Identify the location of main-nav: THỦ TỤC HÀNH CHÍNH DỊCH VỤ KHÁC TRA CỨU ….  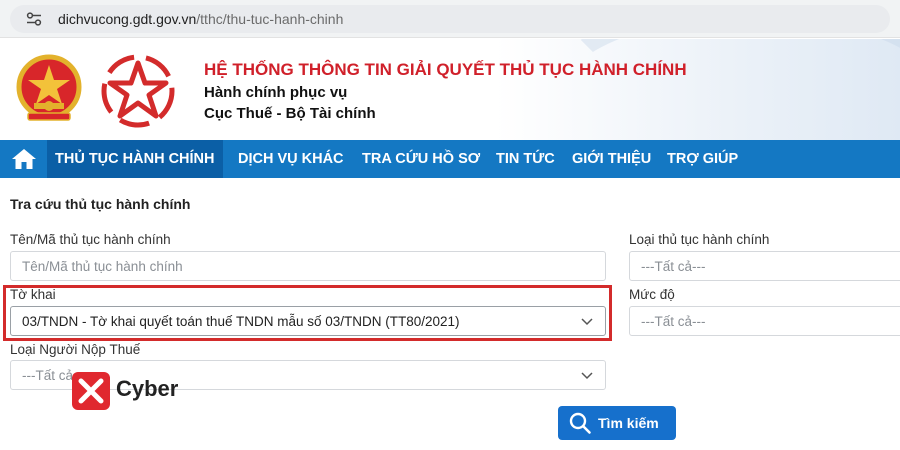
(450, 159).